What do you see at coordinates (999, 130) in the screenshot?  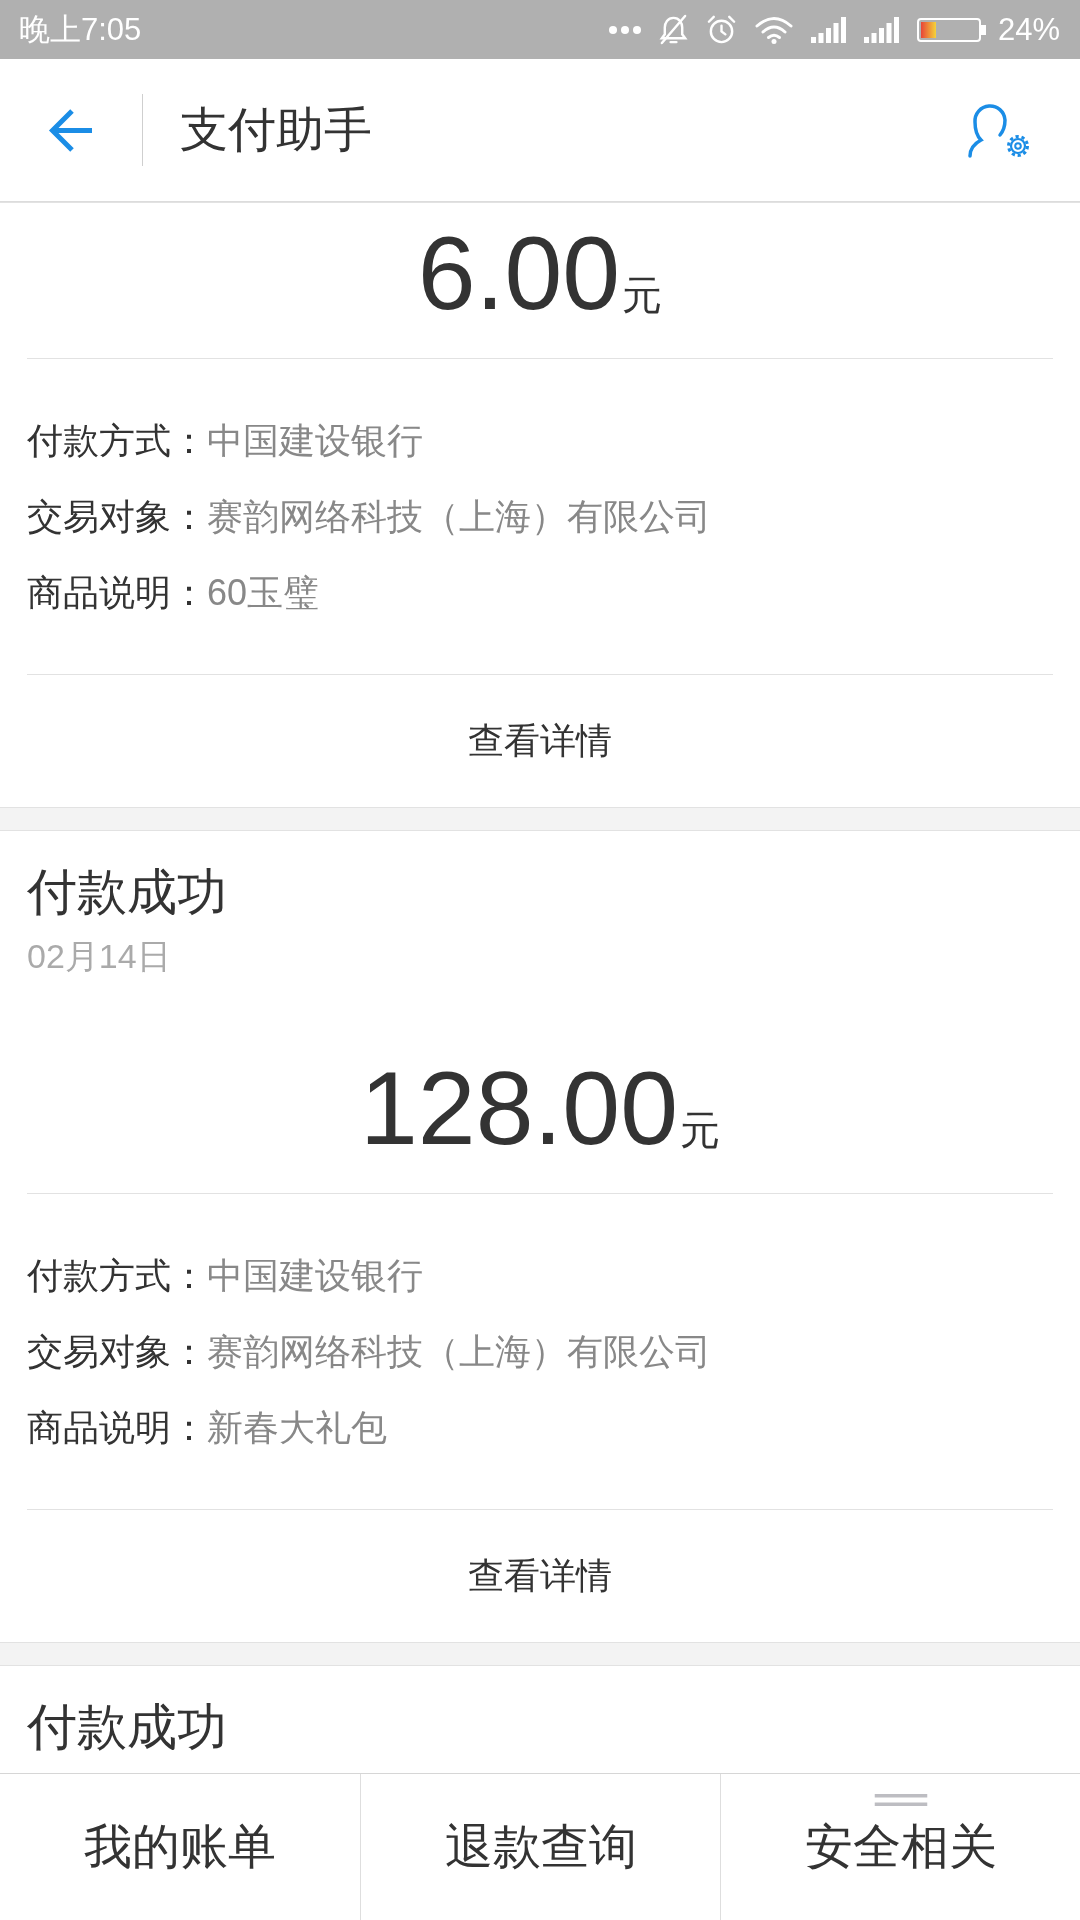 I see `person-gear-icon` at bounding box center [999, 130].